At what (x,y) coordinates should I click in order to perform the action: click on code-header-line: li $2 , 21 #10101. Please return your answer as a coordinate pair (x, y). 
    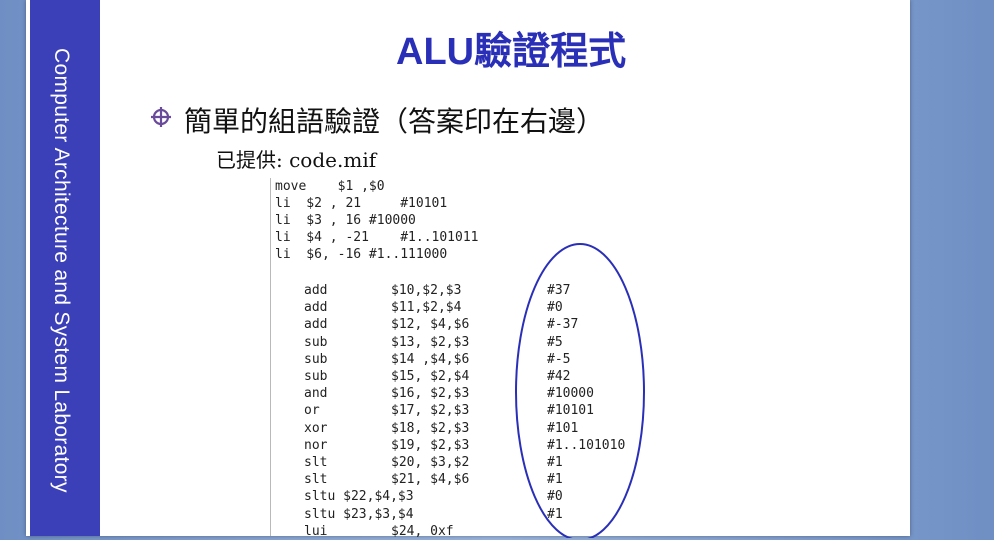
    Looking at the image, I should click on (361, 203).